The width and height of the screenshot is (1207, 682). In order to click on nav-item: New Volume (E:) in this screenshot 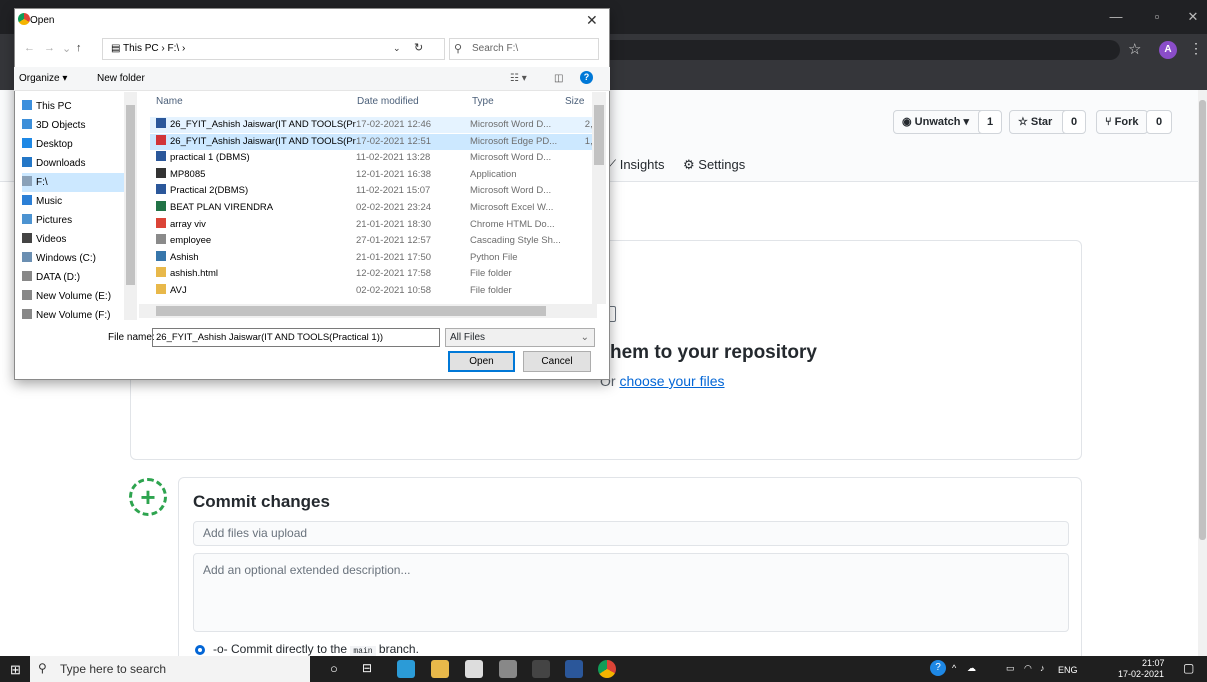, I will do `click(78, 296)`.